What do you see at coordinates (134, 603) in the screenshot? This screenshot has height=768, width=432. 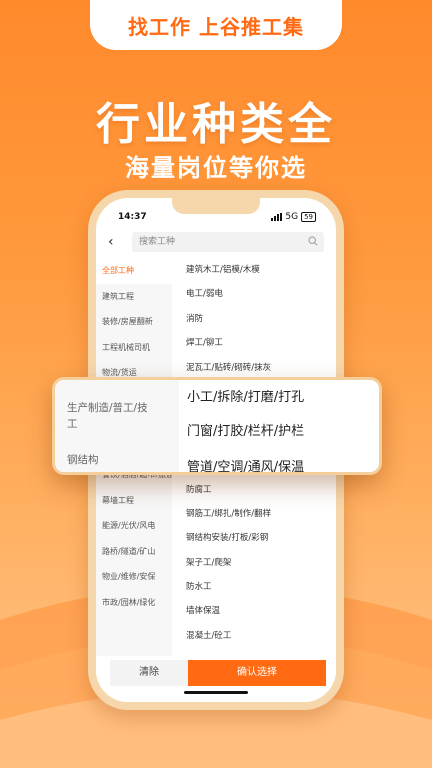 I see `category-item: 市政/园林/绿化` at bounding box center [134, 603].